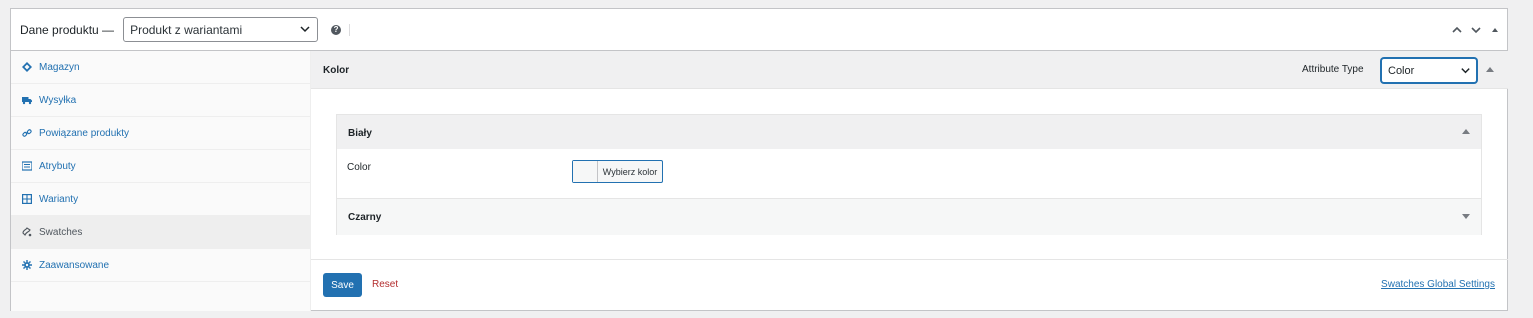 This screenshot has width=1533, height=318. I want to click on attribute-type-value: Color, so click(1401, 70).